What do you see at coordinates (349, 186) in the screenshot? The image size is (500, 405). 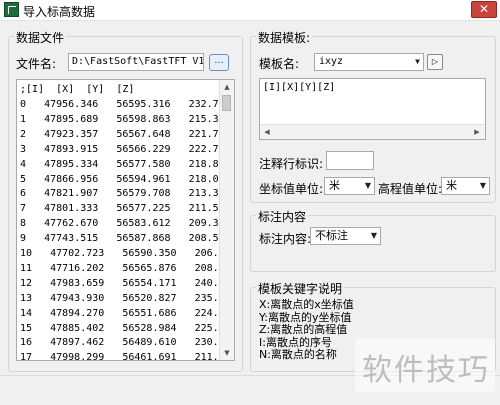 I see `coord-unit-select: 米 ▼` at bounding box center [349, 186].